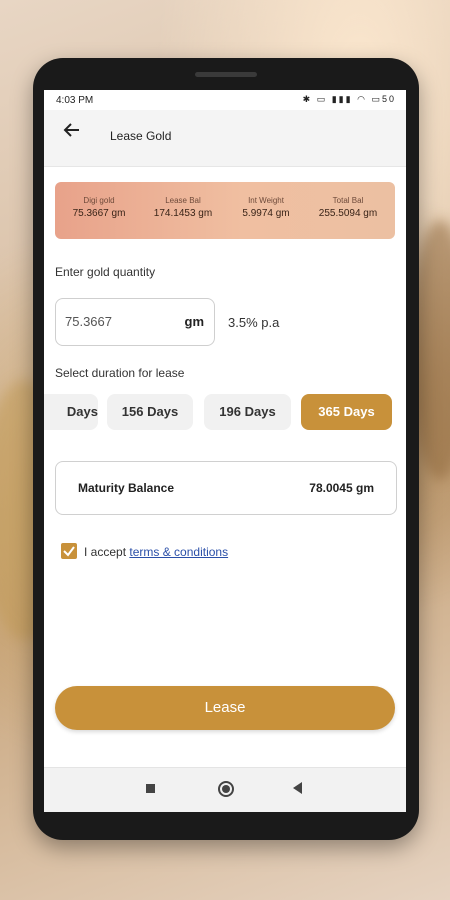 This screenshot has height=900, width=450. I want to click on digi-gold-value: 75.3667 gm, so click(99, 213).